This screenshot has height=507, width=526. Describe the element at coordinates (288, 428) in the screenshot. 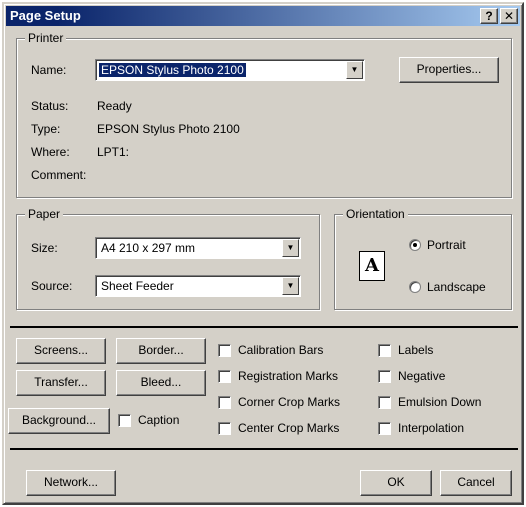

I see `center-crop-marks-label: Center Crop Marks` at that location.